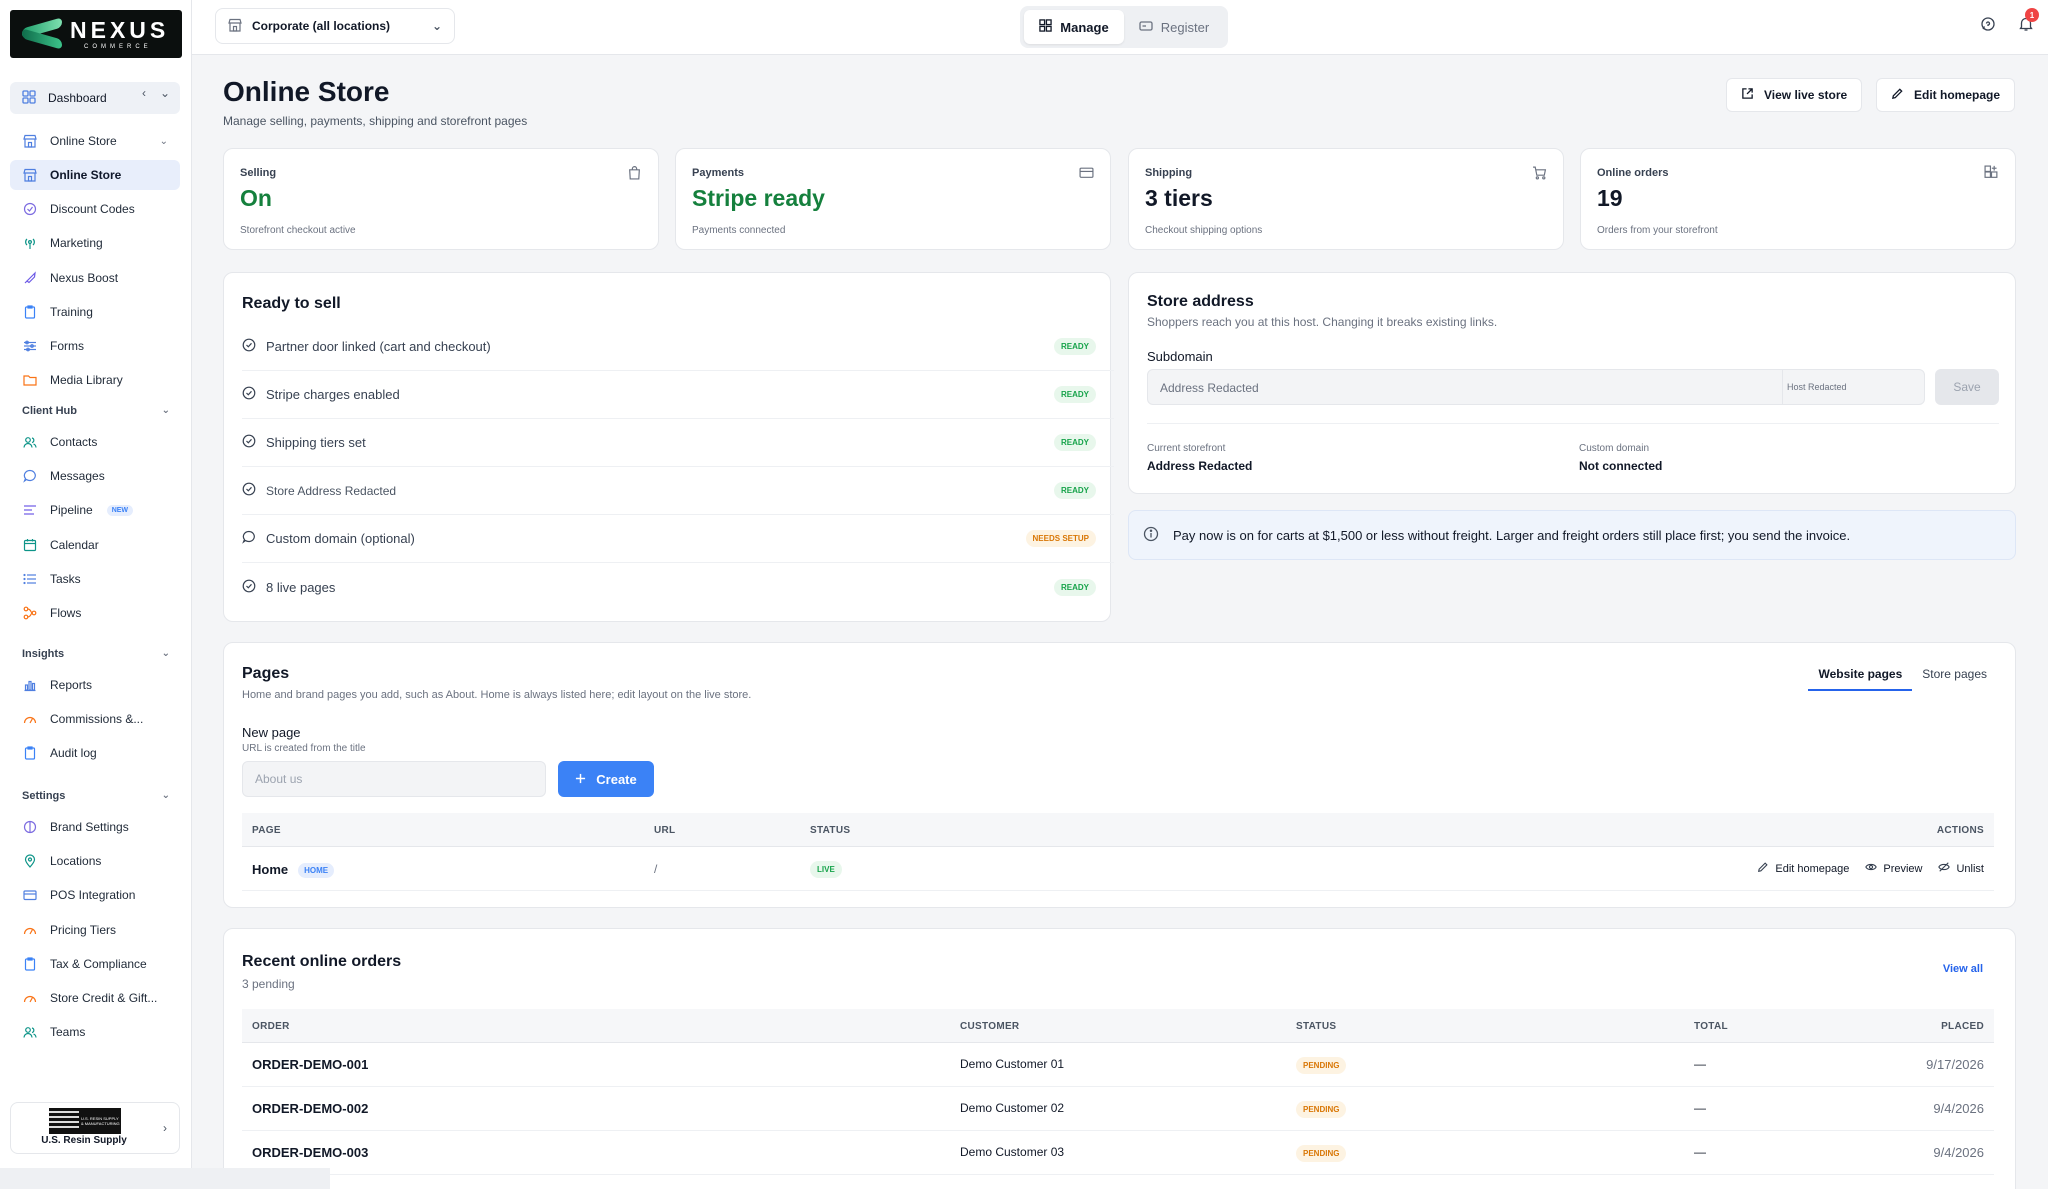 This screenshot has height=1189, width=2048. Describe the element at coordinates (1988, 25) in the screenshot. I see `support-chat-icon` at that location.